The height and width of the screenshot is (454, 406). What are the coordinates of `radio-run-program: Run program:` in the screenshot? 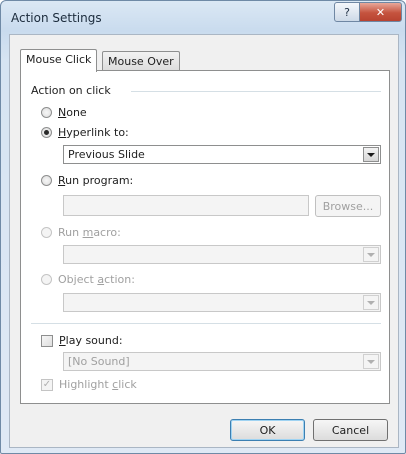 It's located at (87, 180).